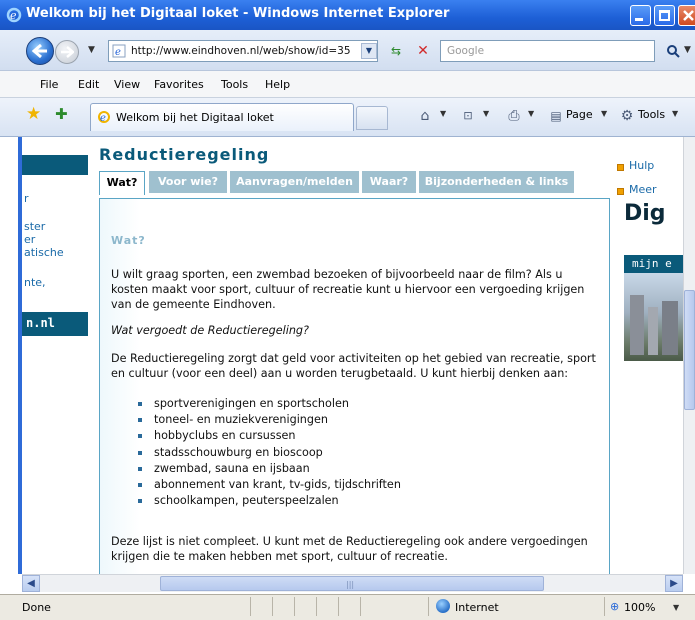 This screenshot has height=620, width=695. I want to click on scroll-left-button: ◀, so click(31, 583).